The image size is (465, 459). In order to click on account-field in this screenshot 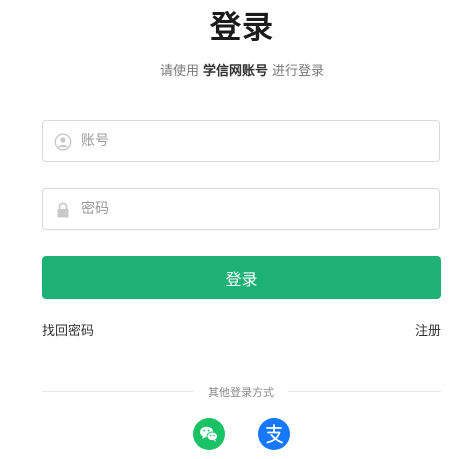, I will do `click(241, 141)`.